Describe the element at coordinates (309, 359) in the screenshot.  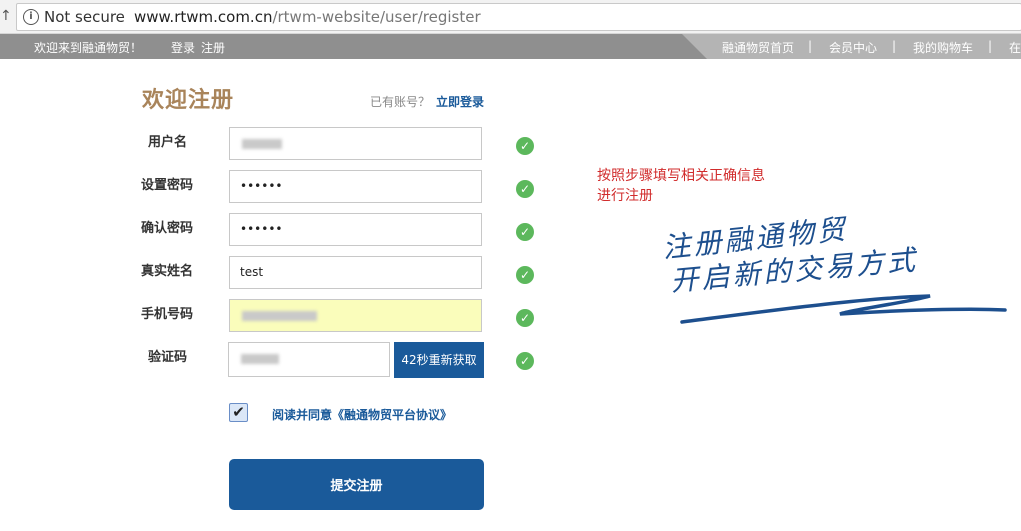
I see `verification-code-input` at that location.